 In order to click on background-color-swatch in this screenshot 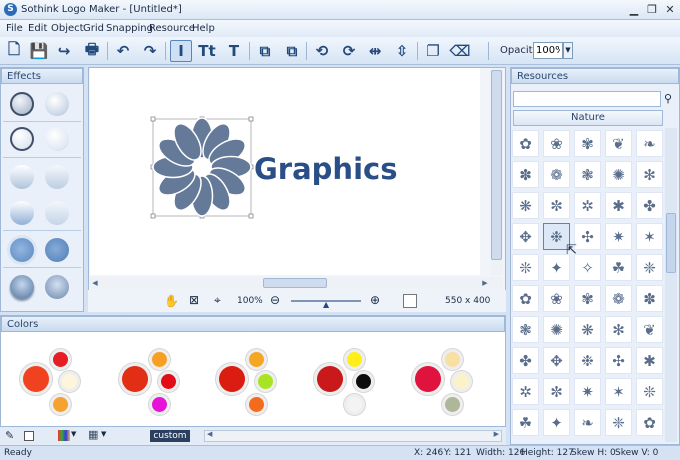, I will do `click(410, 301)`.